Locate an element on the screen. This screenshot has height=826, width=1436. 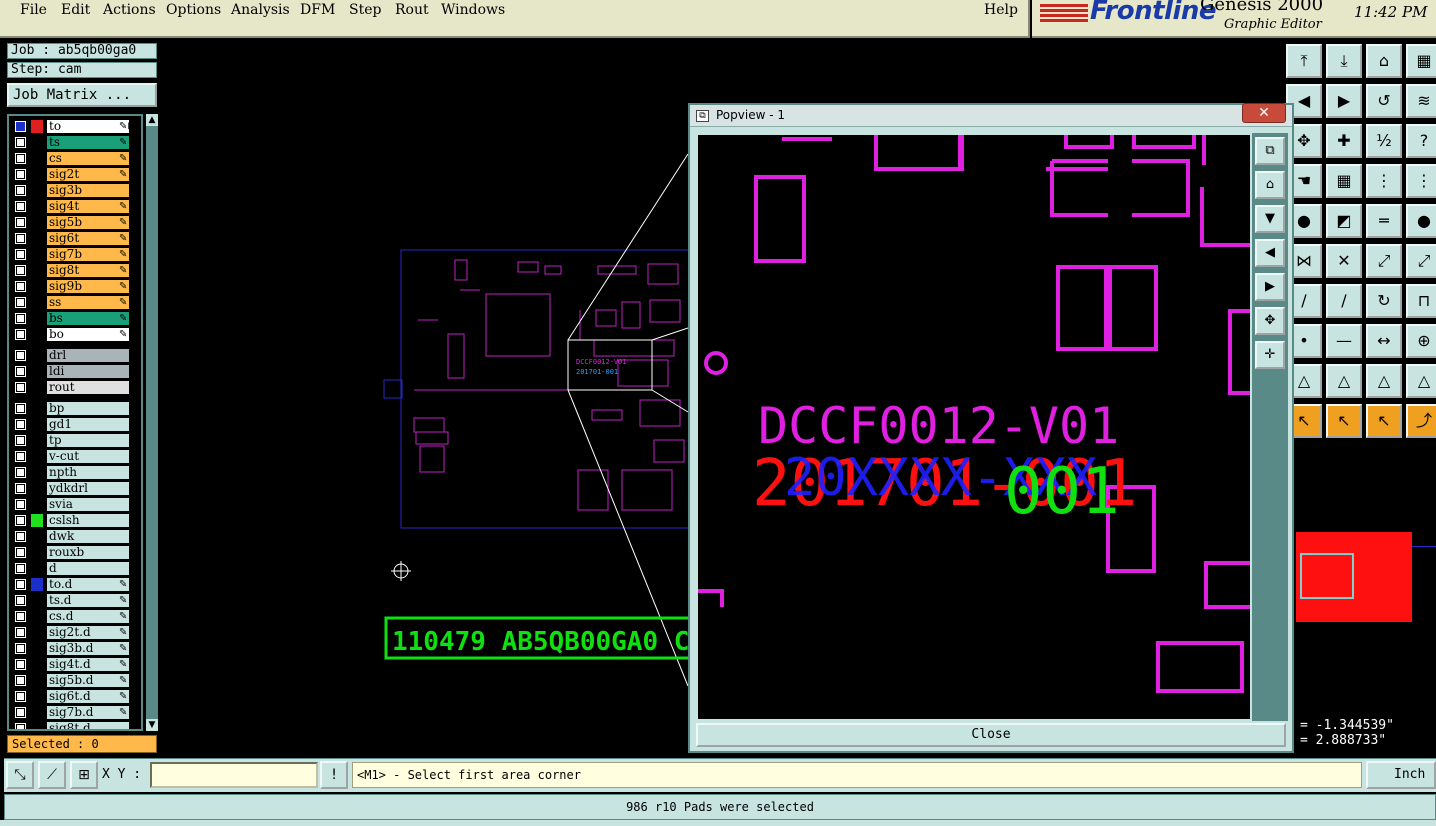
layer-row: sig2t.d ✎ is located at coordinates (75, 632).